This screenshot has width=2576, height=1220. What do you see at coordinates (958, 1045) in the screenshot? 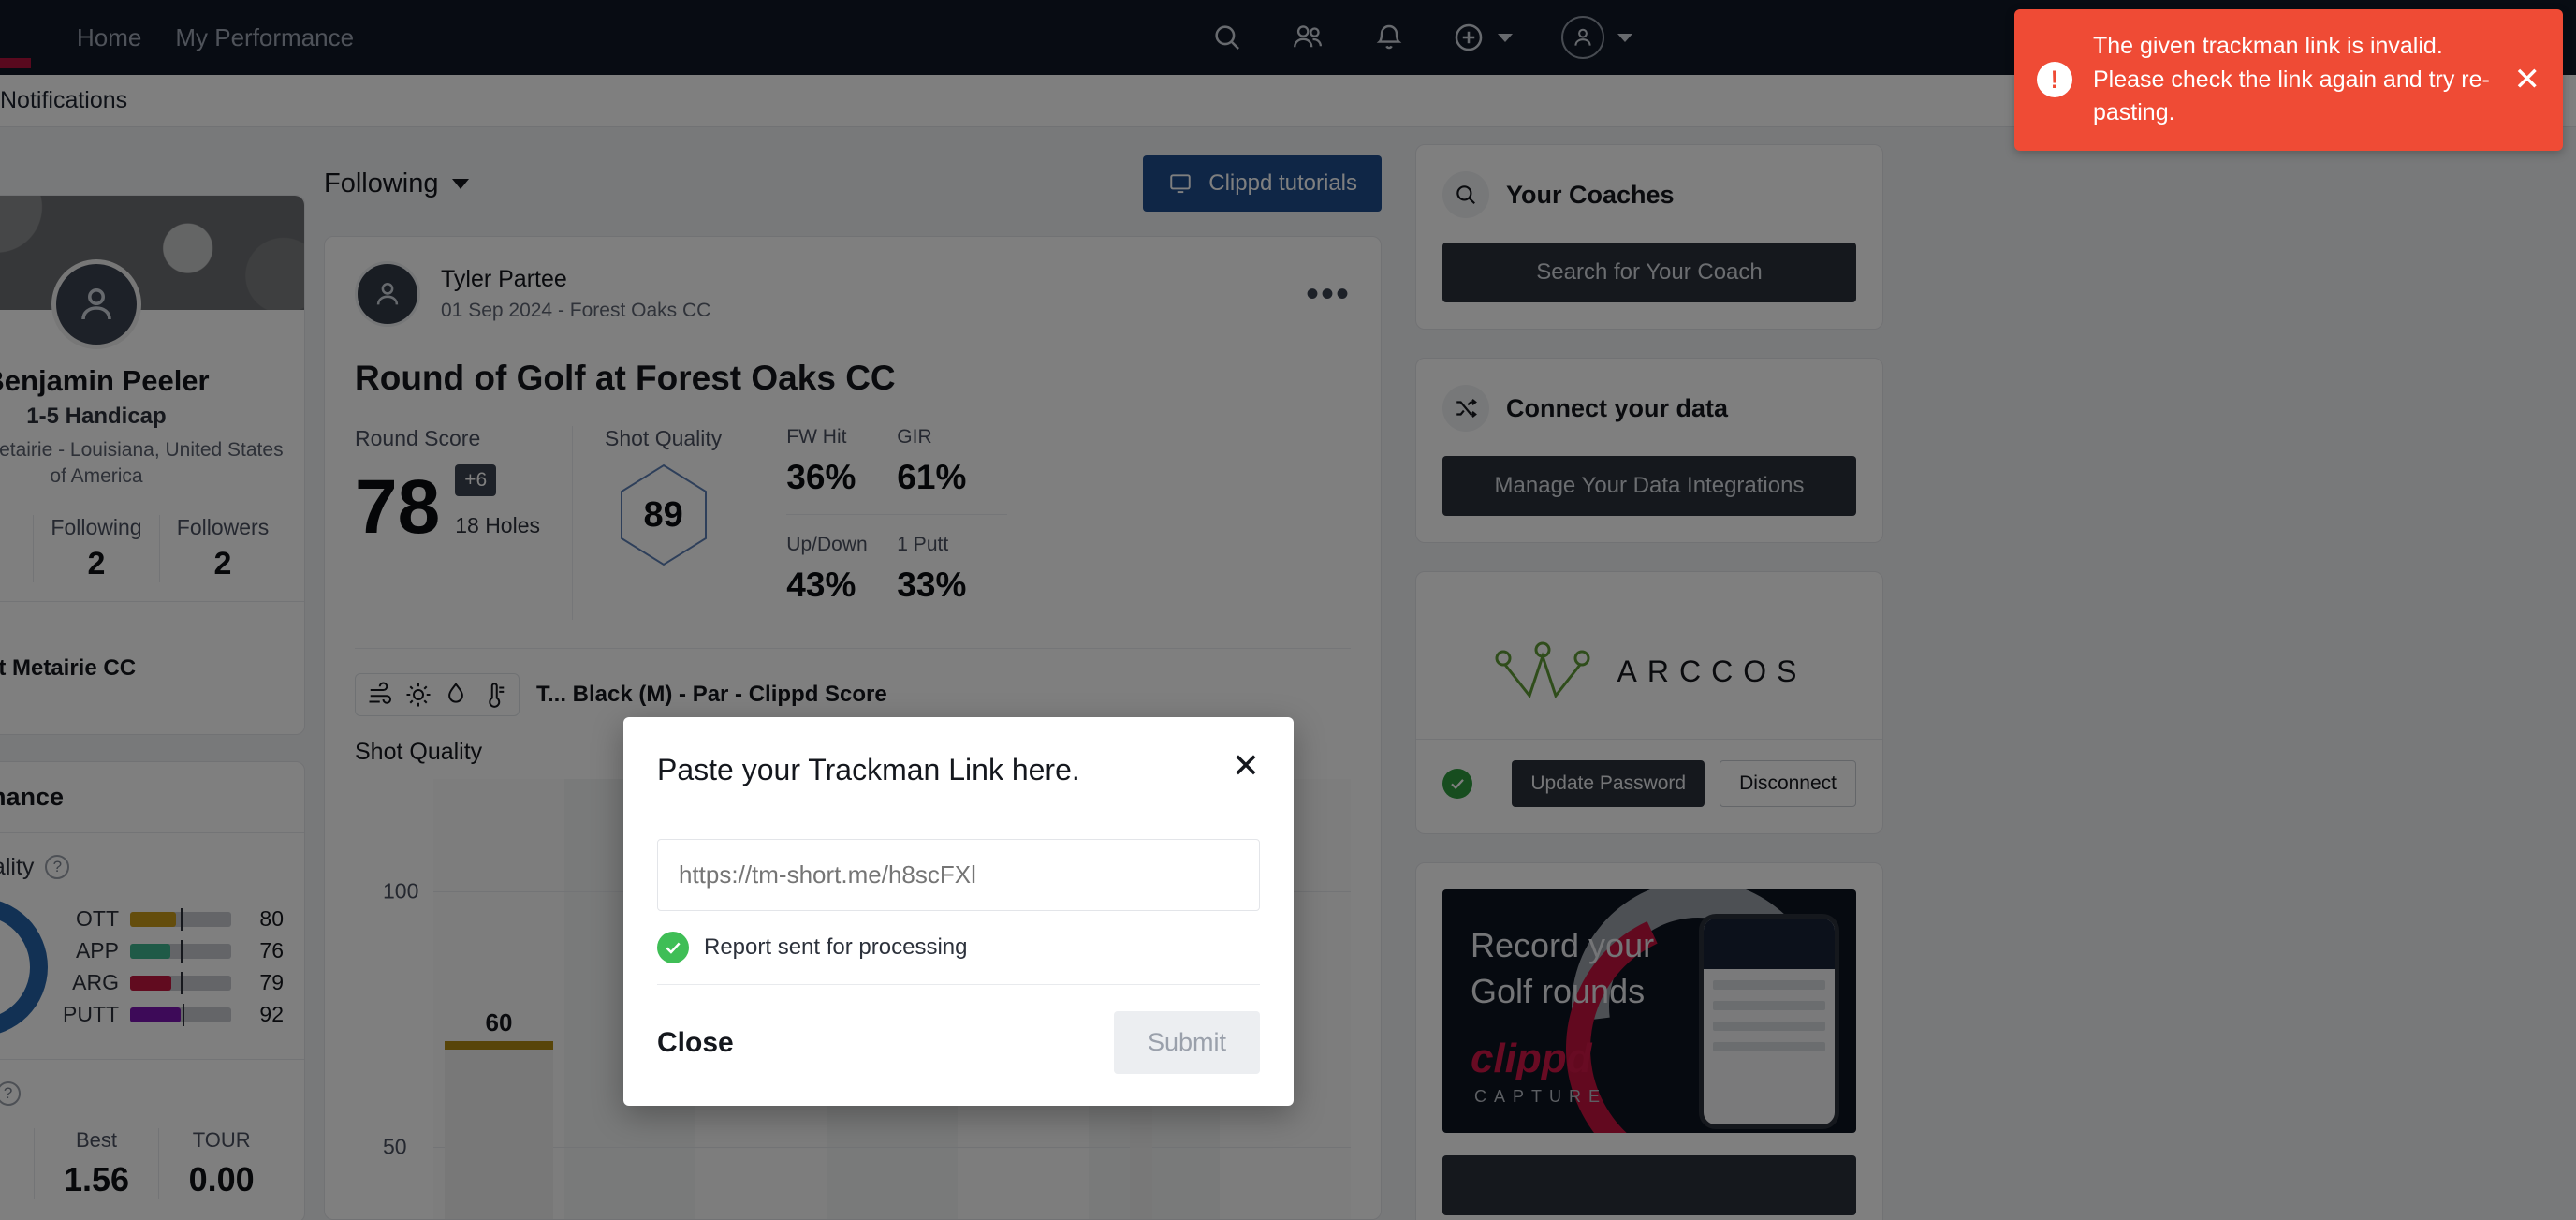
I see `modal-footer: Close Submit` at bounding box center [958, 1045].